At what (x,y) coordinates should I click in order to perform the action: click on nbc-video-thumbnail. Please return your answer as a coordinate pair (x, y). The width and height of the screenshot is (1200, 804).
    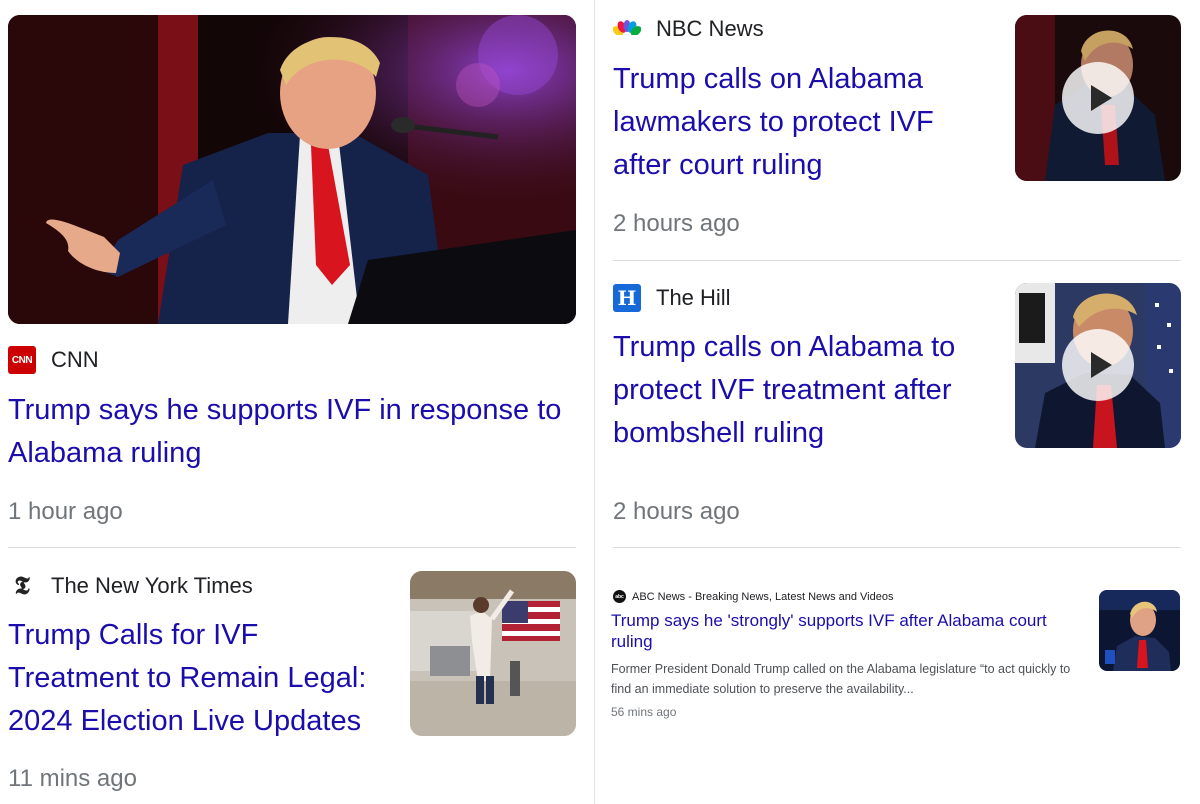
    Looking at the image, I should click on (1098, 98).